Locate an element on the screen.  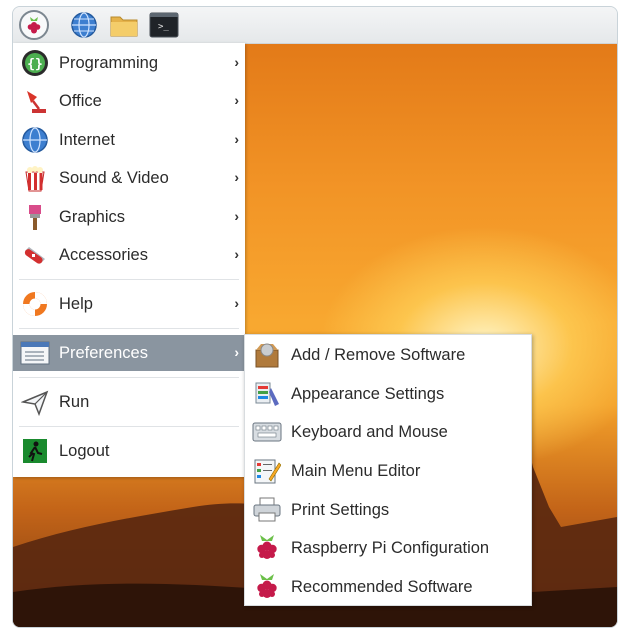
submenu-item-label: Print Settings is located at coordinates (340, 509).